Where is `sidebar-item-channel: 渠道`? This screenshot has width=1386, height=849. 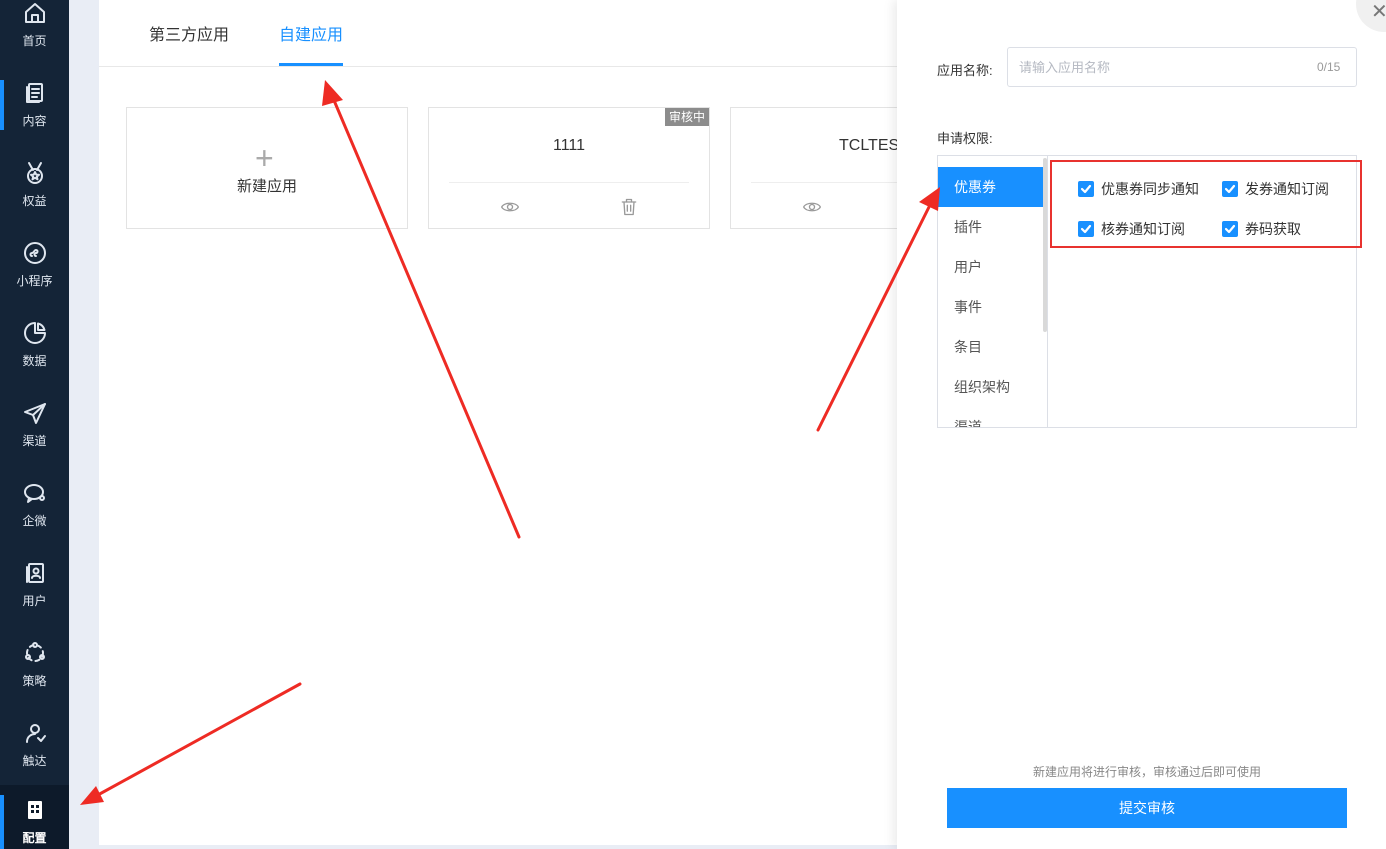
sidebar-item-channel: 渠道 is located at coordinates (34, 428).